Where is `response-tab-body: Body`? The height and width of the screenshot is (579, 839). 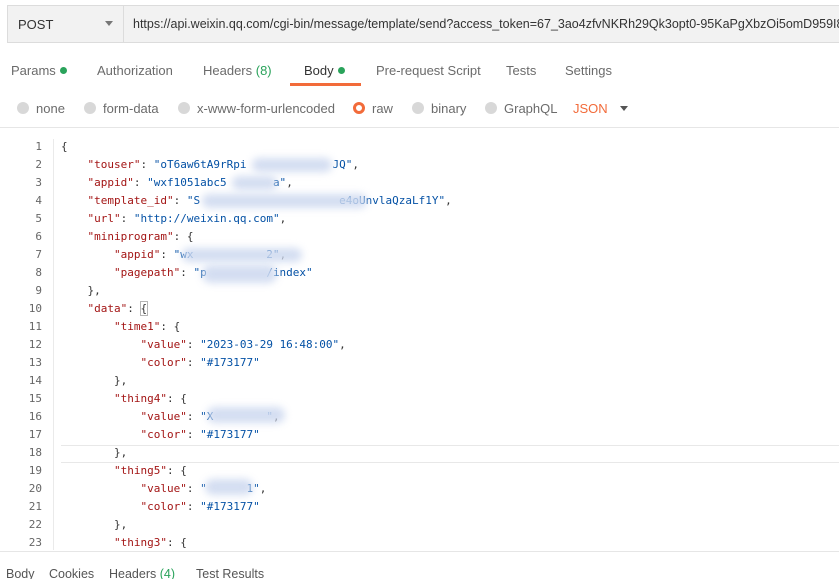
response-tab-body: Body is located at coordinates (20, 573).